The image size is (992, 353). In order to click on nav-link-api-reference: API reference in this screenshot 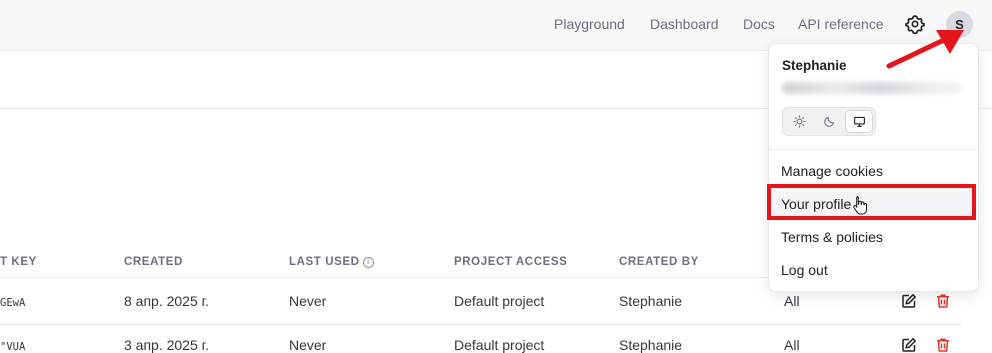, I will do `click(841, 24)`.